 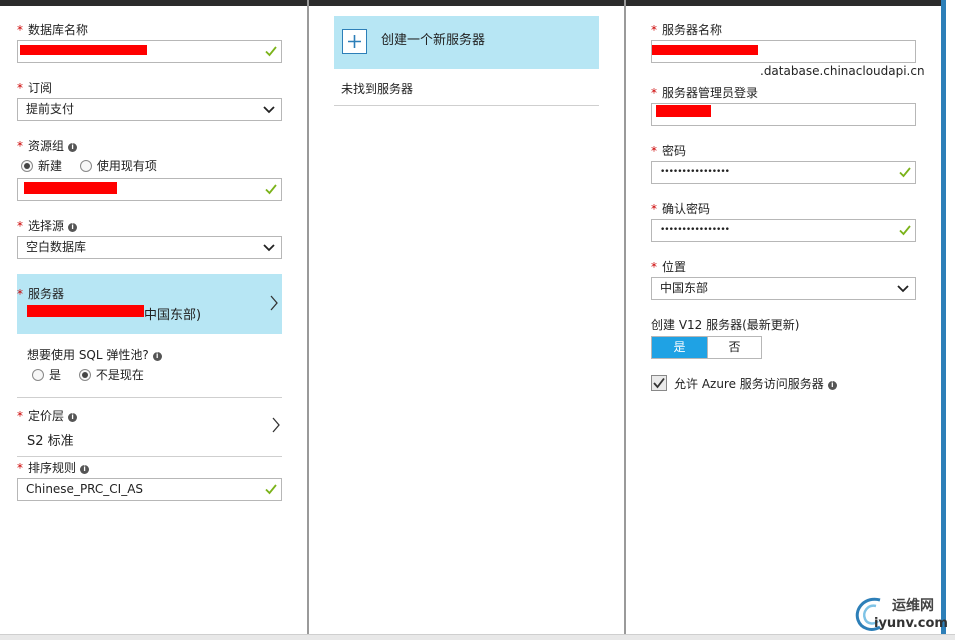 What do you see at coordinates (783, 288) in the screenshot?
I see `location-select: 中国东部` at bounding box center [783, 288].